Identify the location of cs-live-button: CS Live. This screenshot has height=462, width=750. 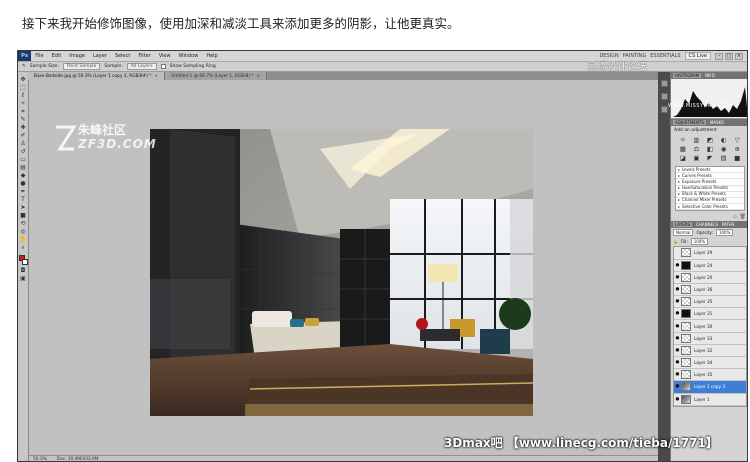
(697, 56).